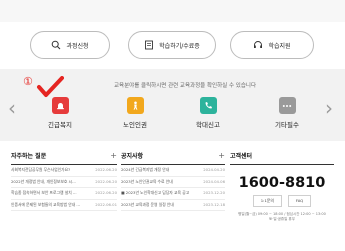 This screenshot has height=251, width=345. Describe the element at coordinates (64, 171) in the screenshot. I see `faq-row: 사회복지전담공무원 무슨사업인가요? 2022.06.20` at that location.